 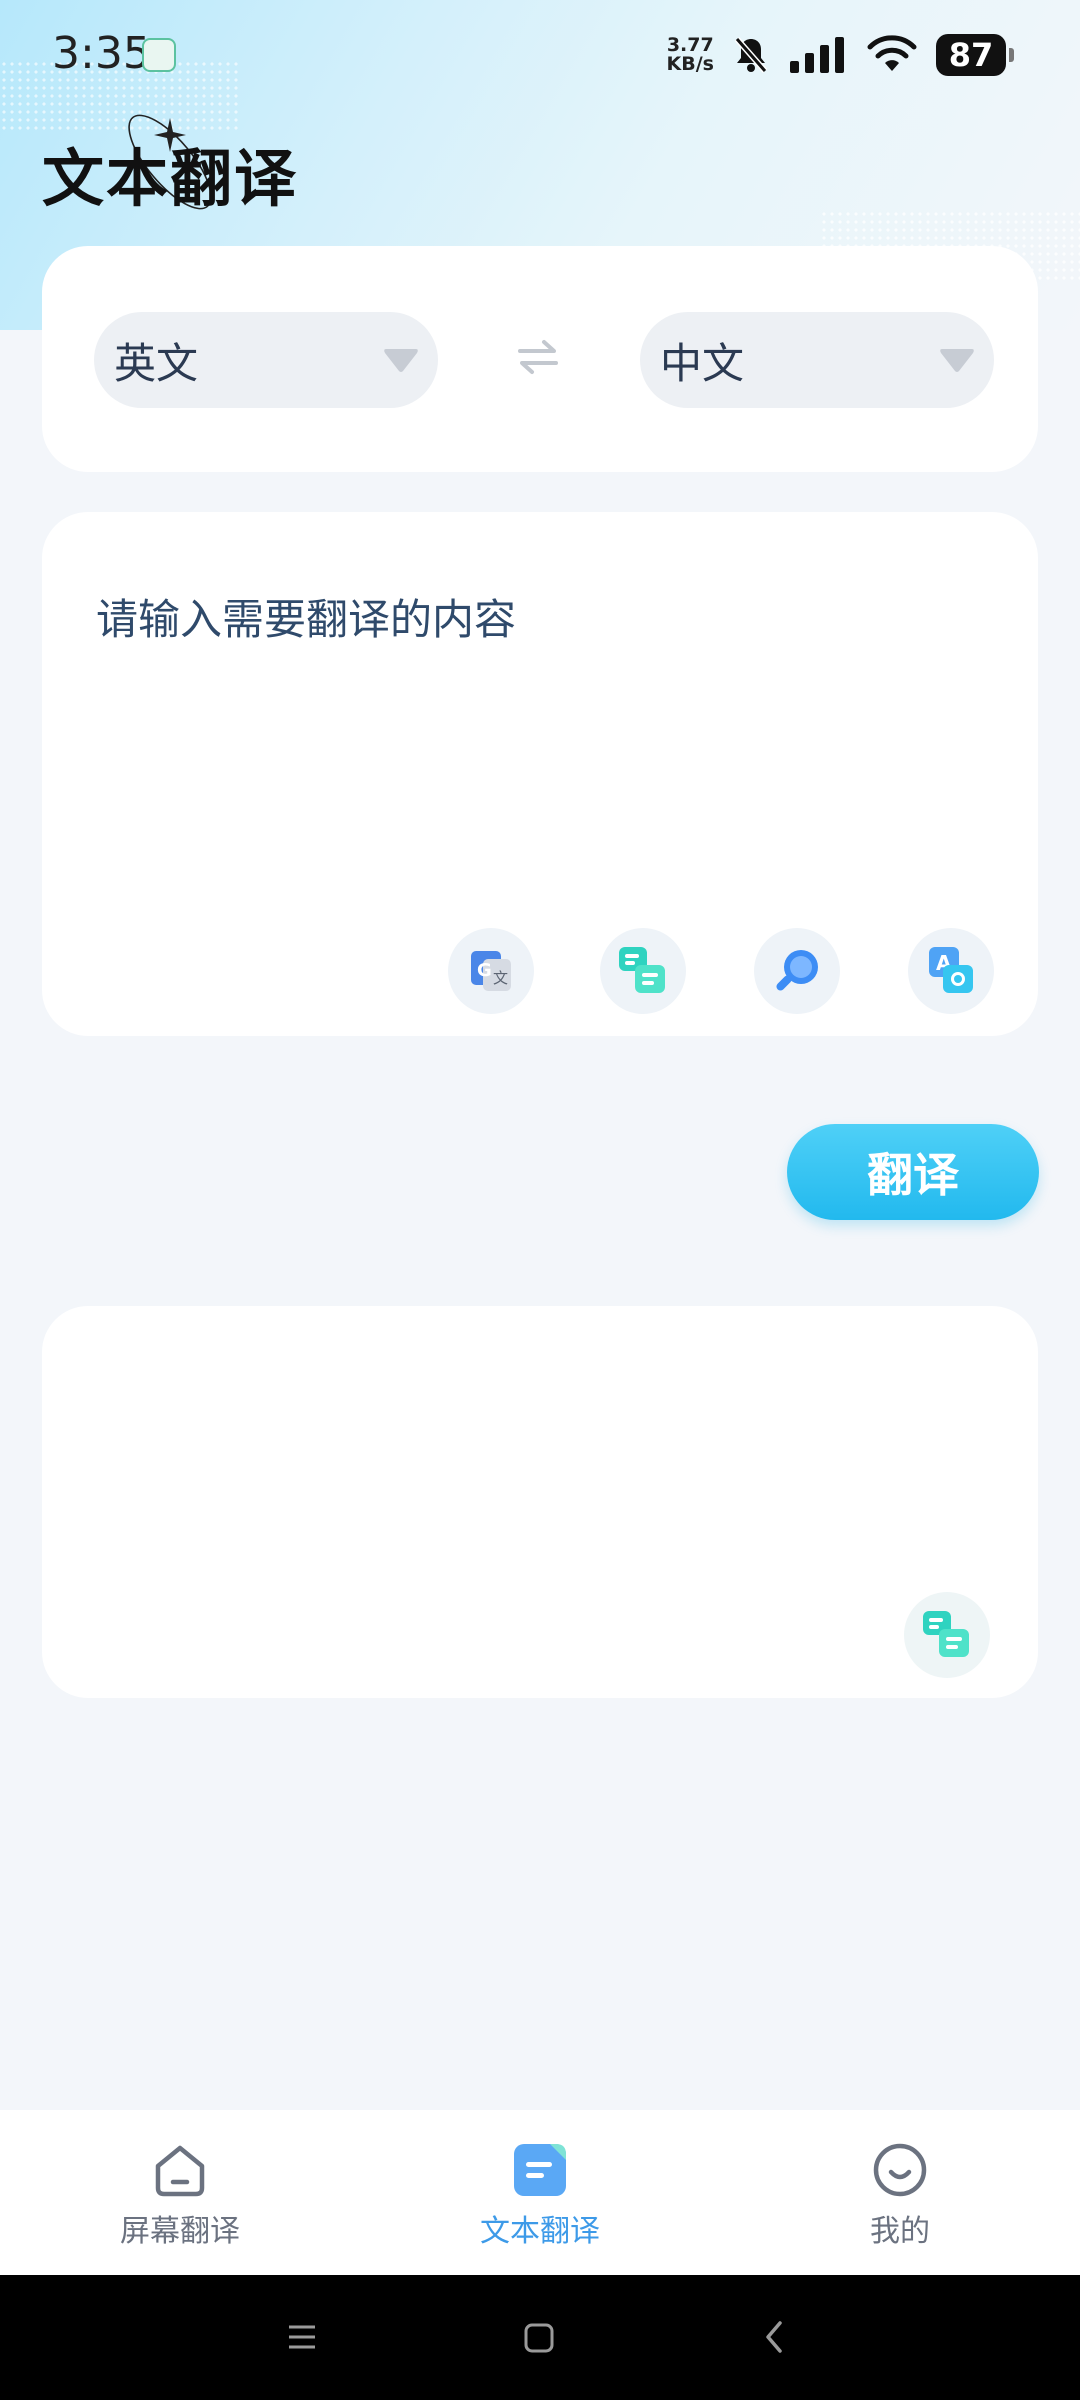 I want to click on document-icon, so click(x=540, y=2170).